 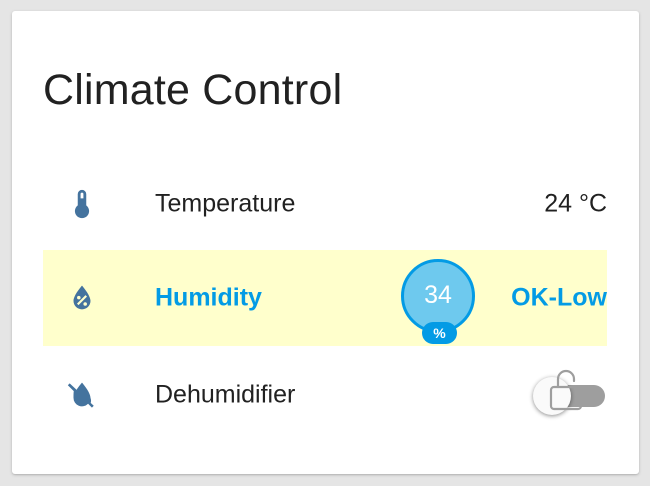 What do you see at coordinates (80, 395) in the screenshot?
I see `water-off-icon` at bounding box center [80, 395].